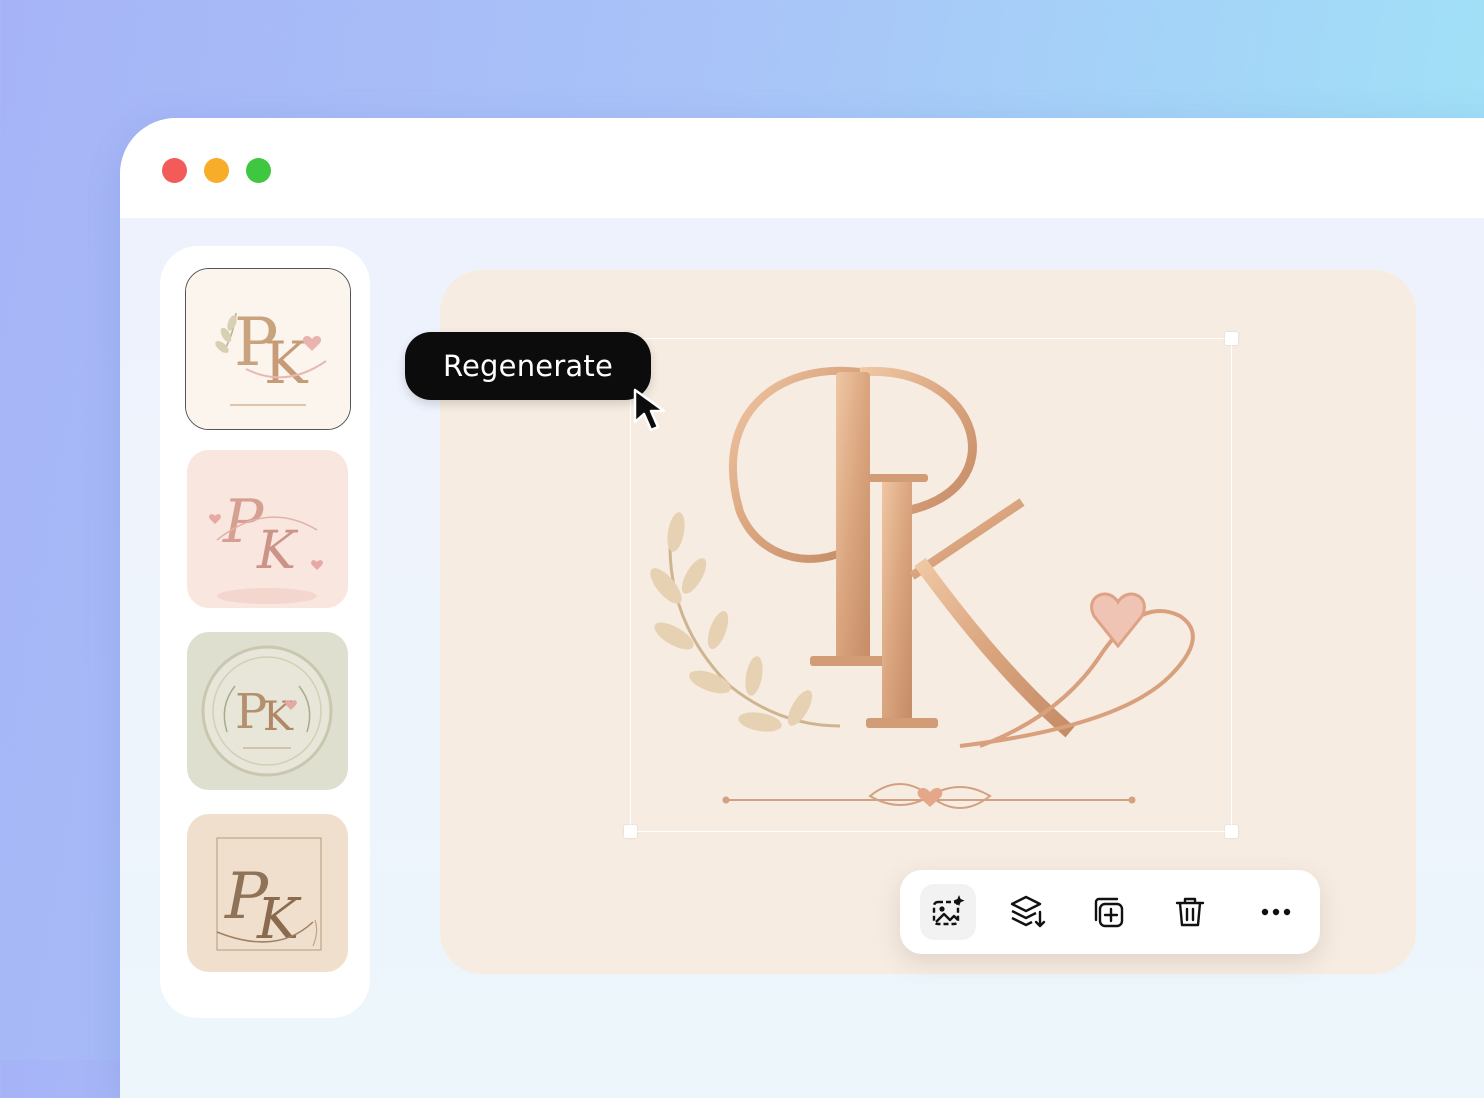 Image resolution: width=1484 pixels, height=1098 pixels. What do you see at coordinates (174, 170) in the screenshot?
I see `close-window-button` at bounding box center [174, 170].